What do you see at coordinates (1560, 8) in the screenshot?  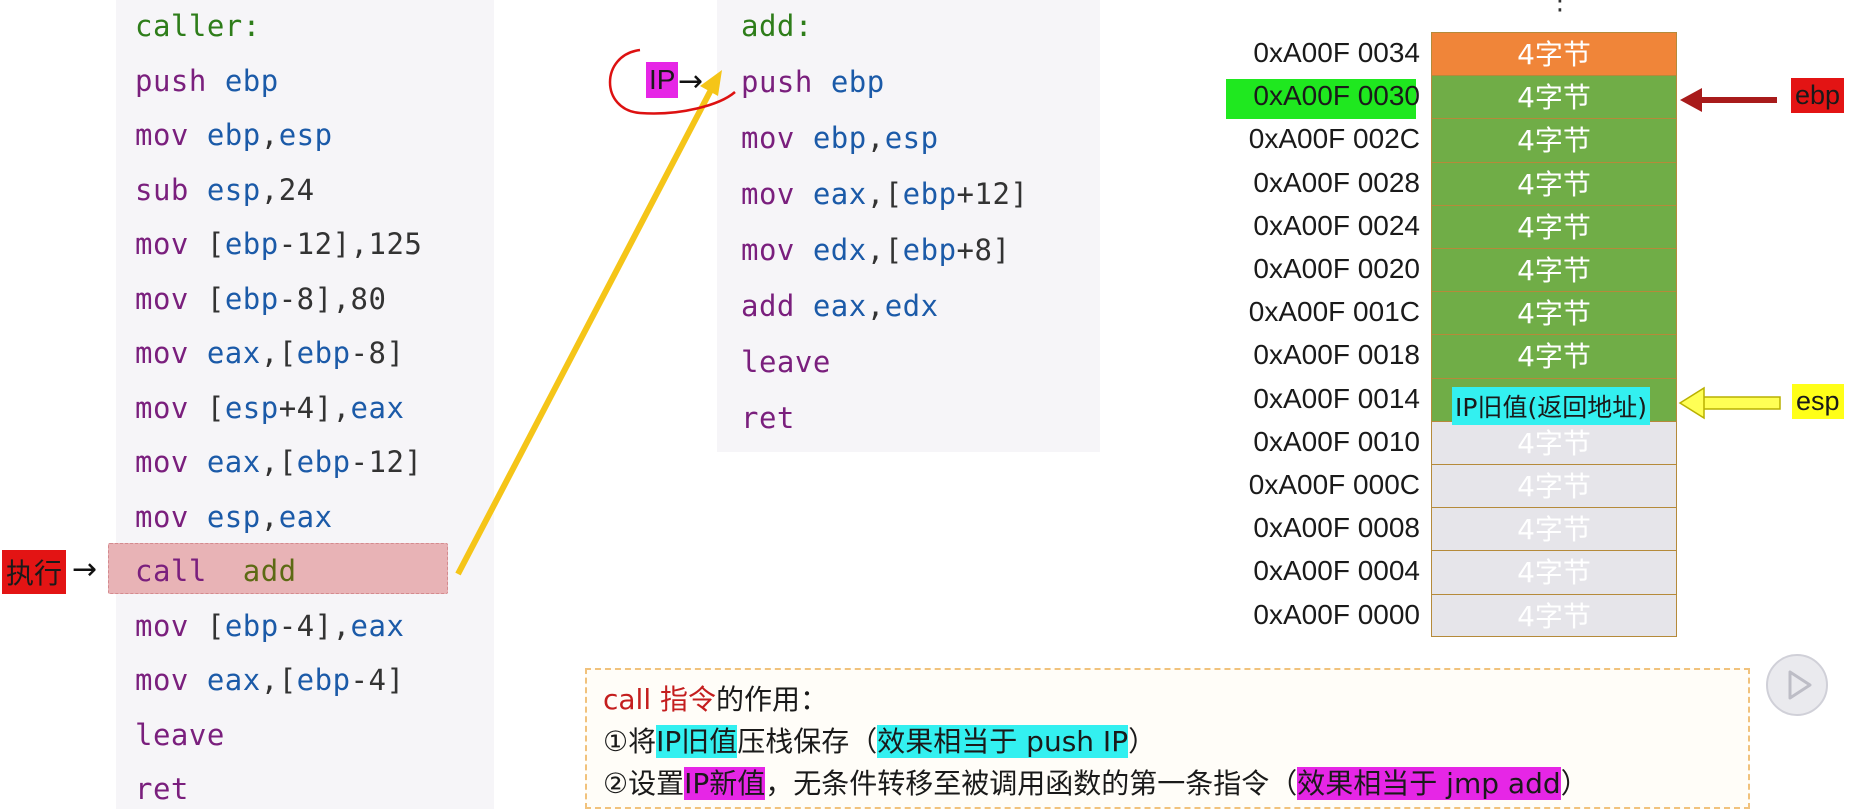 I see `stack-continuation-dots: ⋮` at bounding box center [1560, 8].